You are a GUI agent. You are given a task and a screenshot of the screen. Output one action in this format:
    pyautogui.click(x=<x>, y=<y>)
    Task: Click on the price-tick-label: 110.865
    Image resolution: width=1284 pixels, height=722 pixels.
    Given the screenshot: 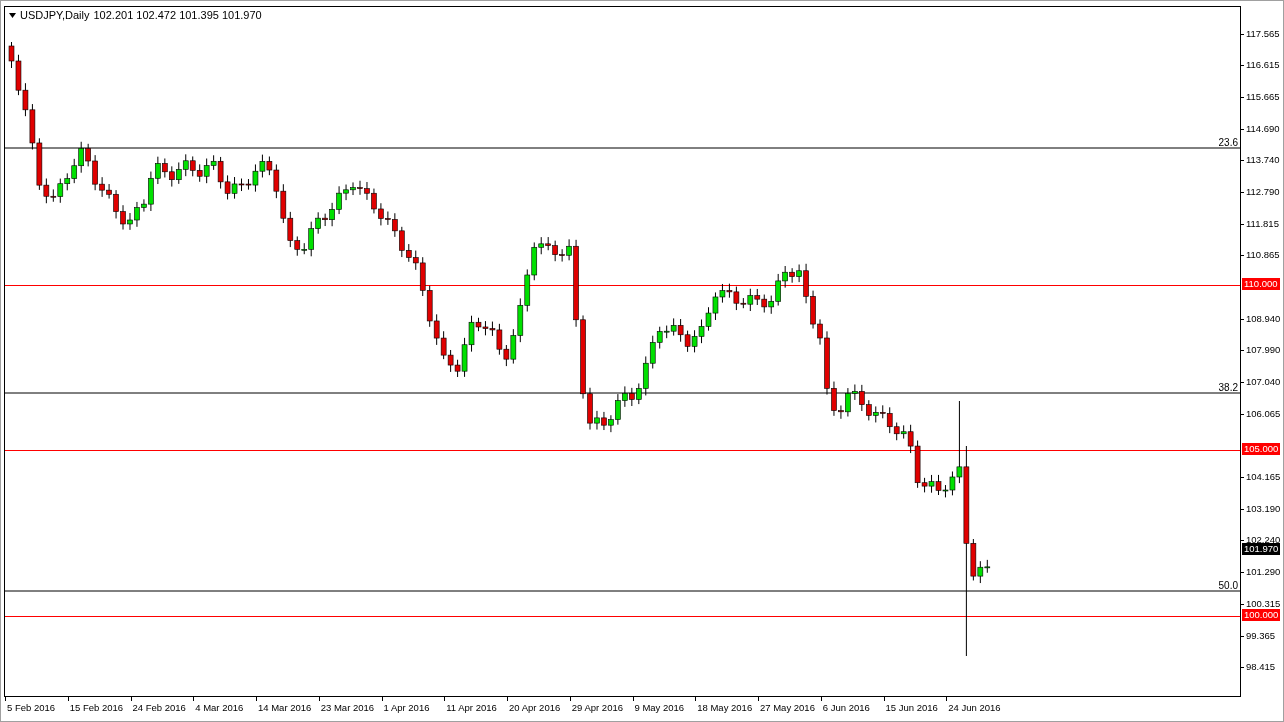 What is the action you would take?
    pyautogui.click(x=1263, y=255)
    